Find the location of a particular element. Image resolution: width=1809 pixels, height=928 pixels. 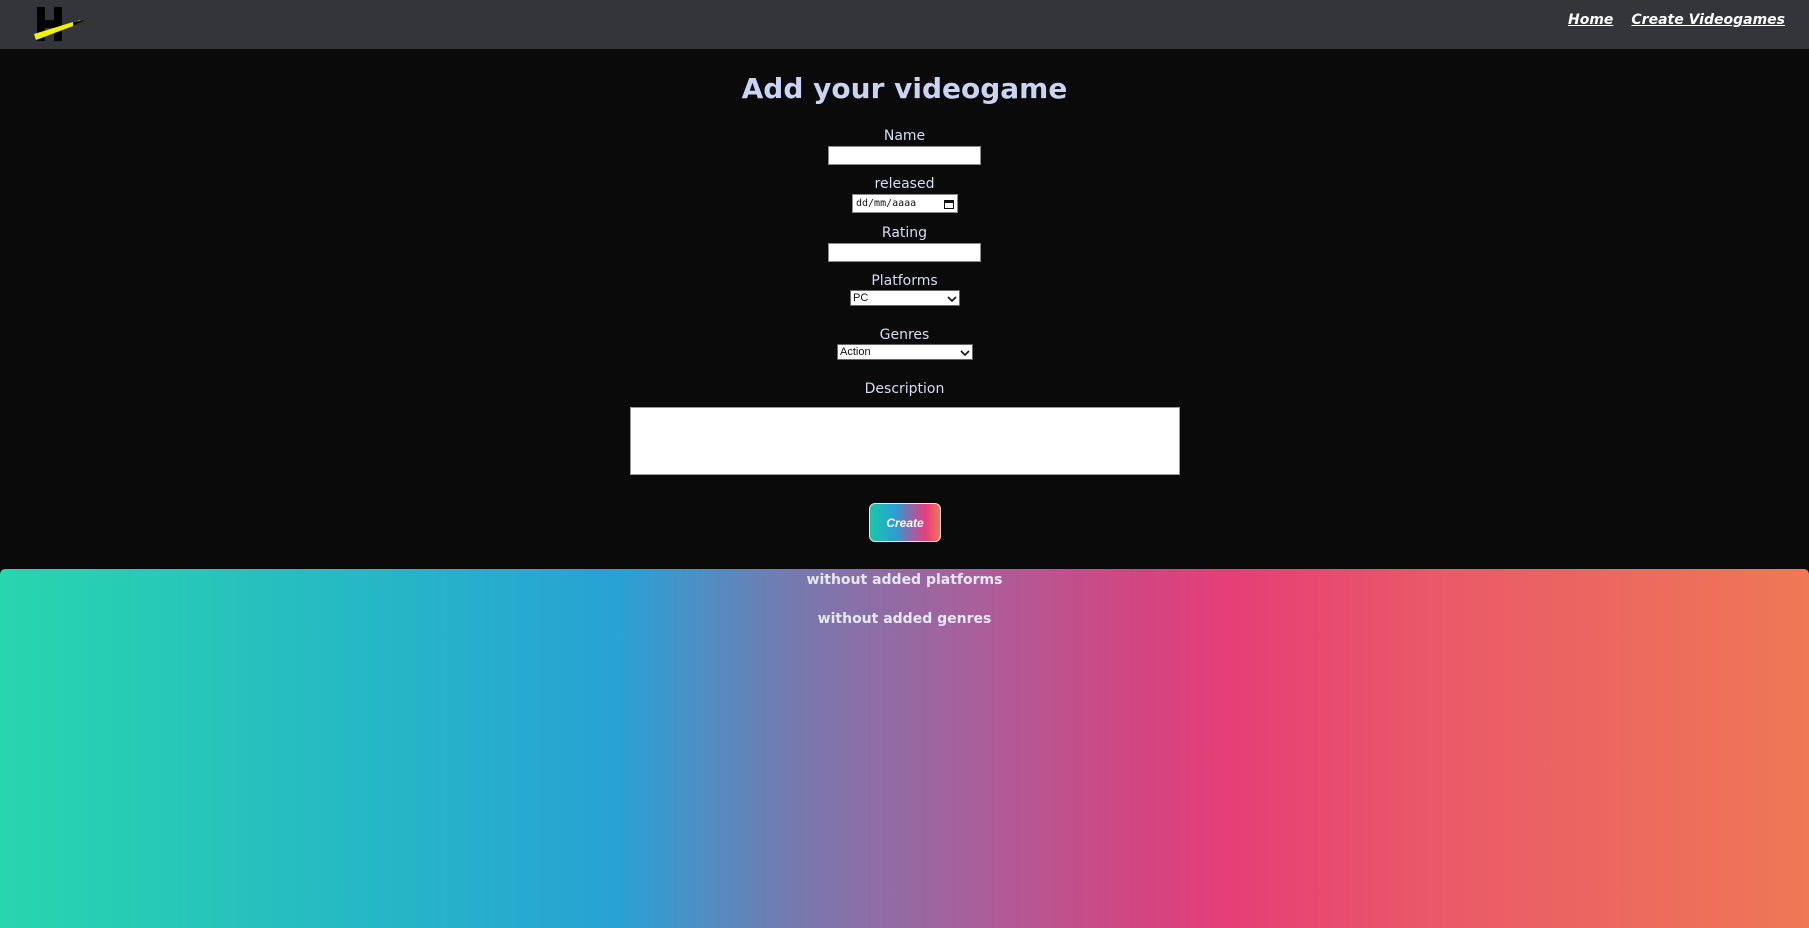

description-textarea is located at coordinates (905, 441).